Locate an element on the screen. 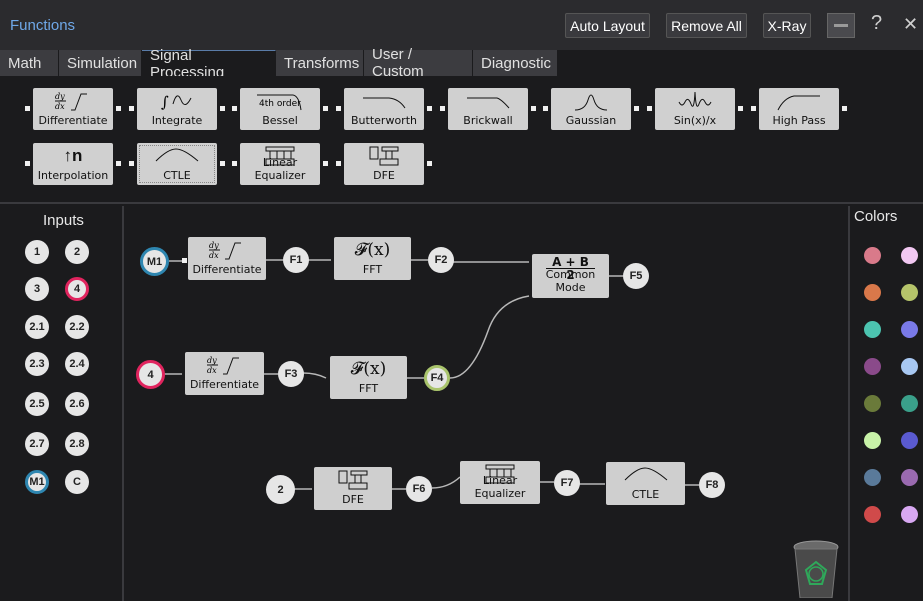  help-icon: ? is located at coordinates (876, 23).